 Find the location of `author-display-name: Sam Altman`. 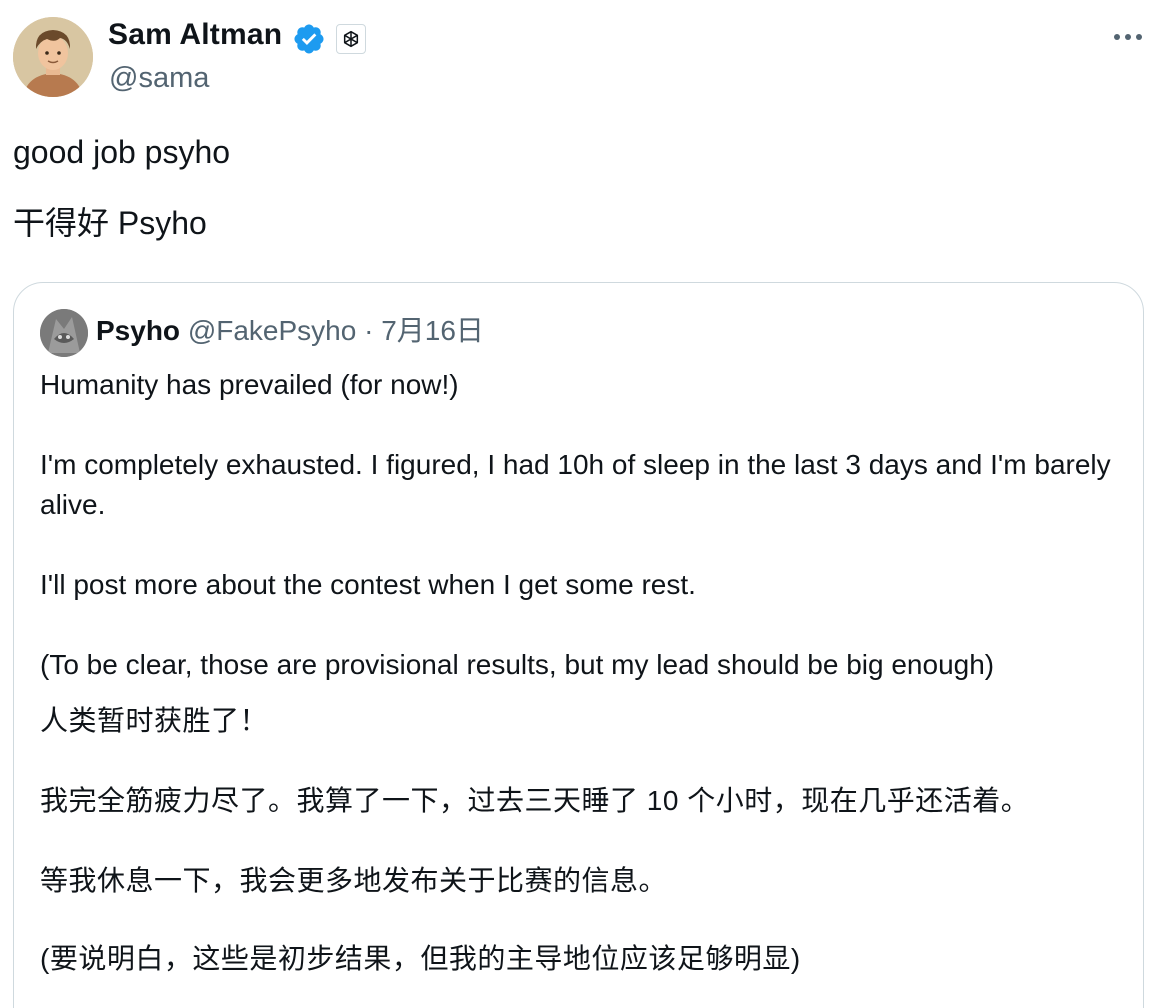

author-display-name: Sam Altman is located at coordinates (195, 35).